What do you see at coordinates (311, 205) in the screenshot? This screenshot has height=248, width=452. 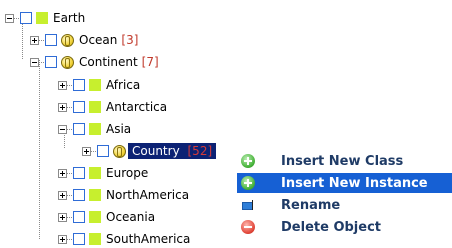 I see `menu-item-label: Rename` at bounding box center [311, 205].